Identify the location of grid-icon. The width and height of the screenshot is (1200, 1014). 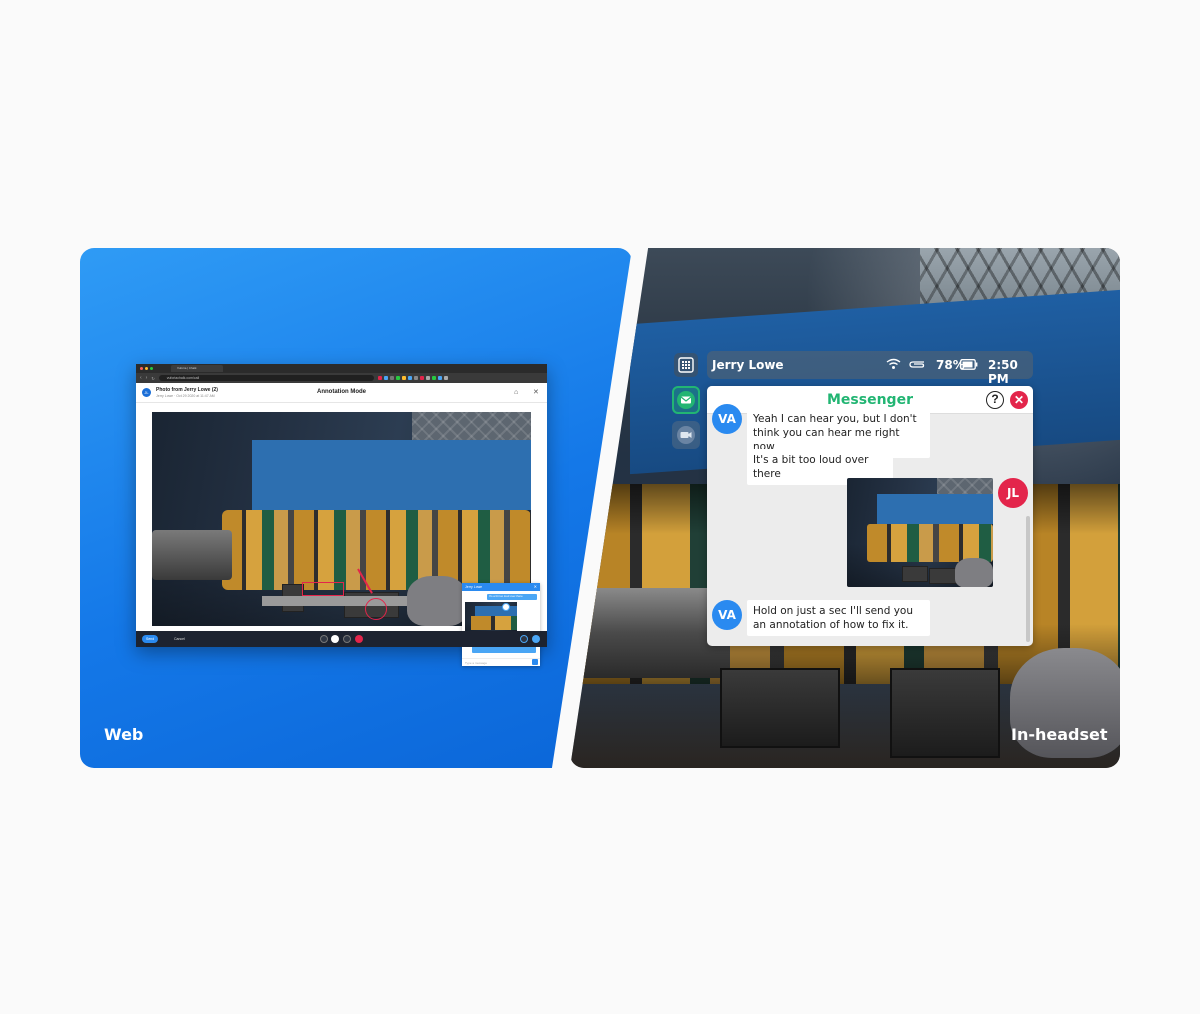
(686, 365).